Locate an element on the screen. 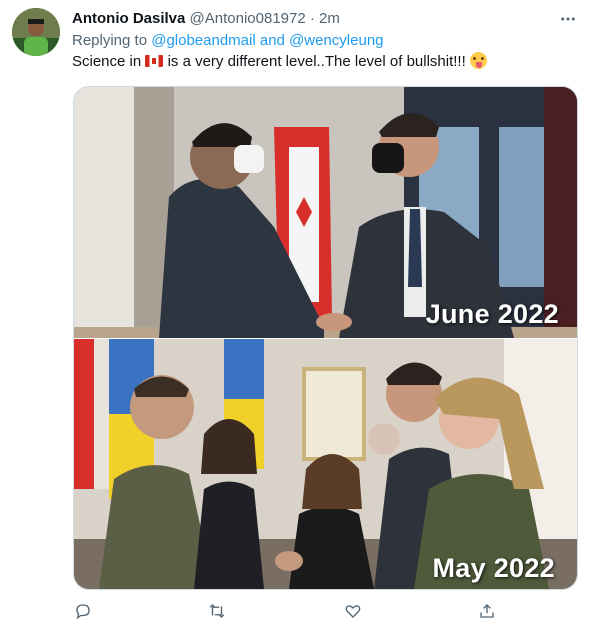  author-name: Antonio Dasilva is located at coordinates (128, 18).